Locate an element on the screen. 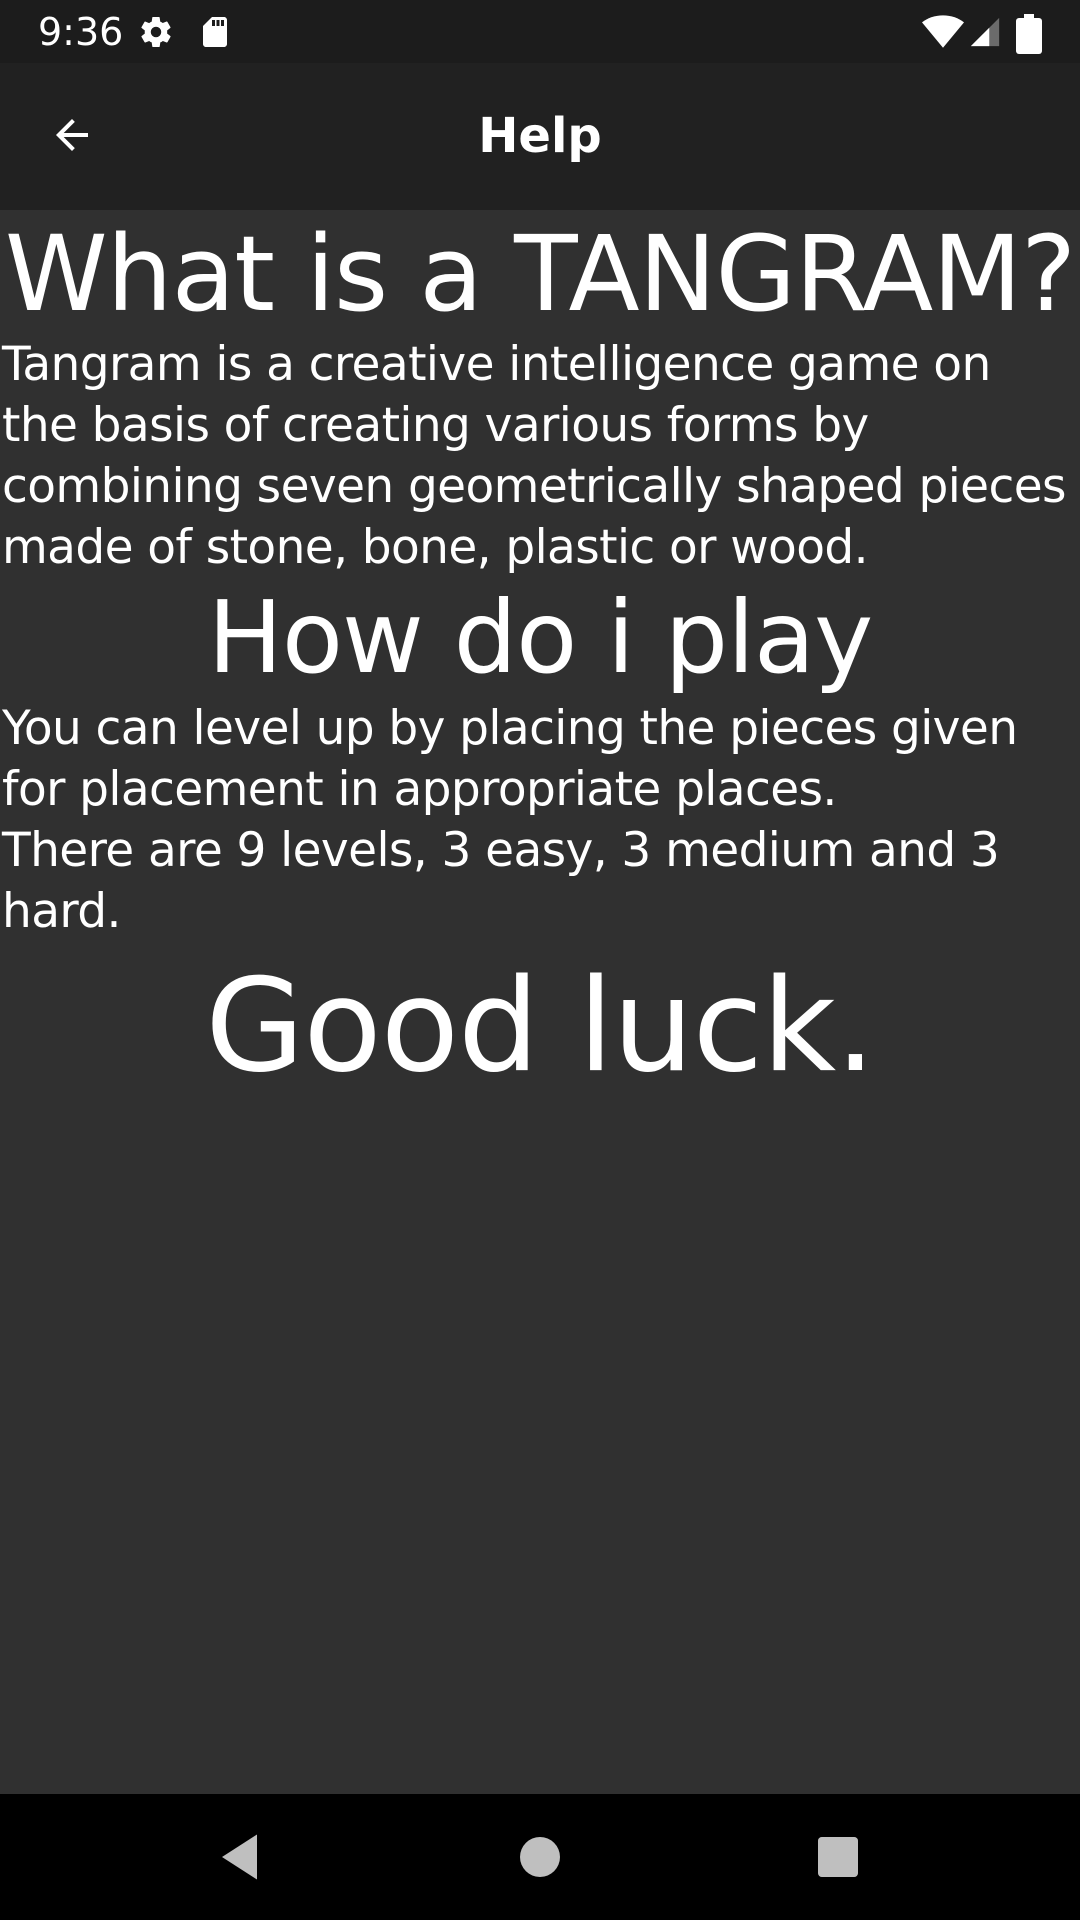 This screenshot has height=1920, width=1080. wifi-icon is located at coordinates (943, 32).